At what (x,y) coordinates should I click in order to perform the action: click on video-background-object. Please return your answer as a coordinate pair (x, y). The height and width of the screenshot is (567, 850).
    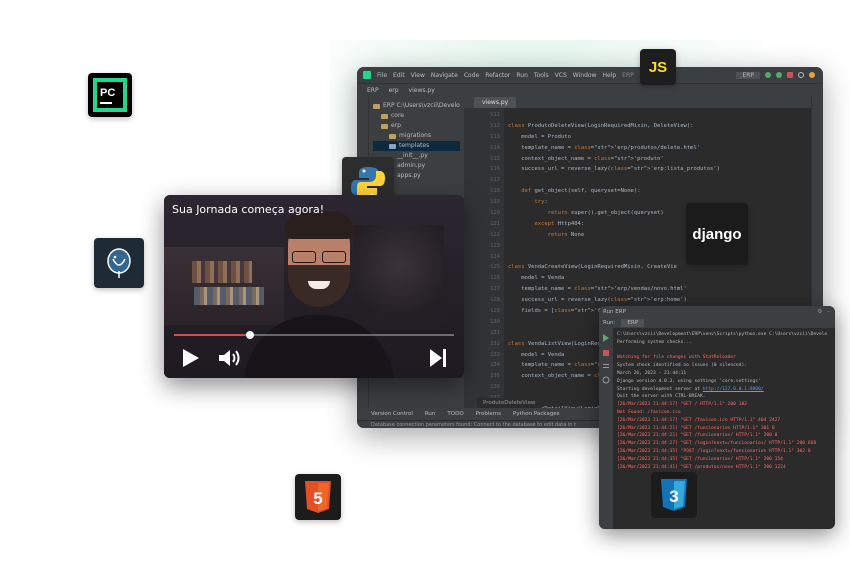
    Looking at the image, I should click on (399, 275).